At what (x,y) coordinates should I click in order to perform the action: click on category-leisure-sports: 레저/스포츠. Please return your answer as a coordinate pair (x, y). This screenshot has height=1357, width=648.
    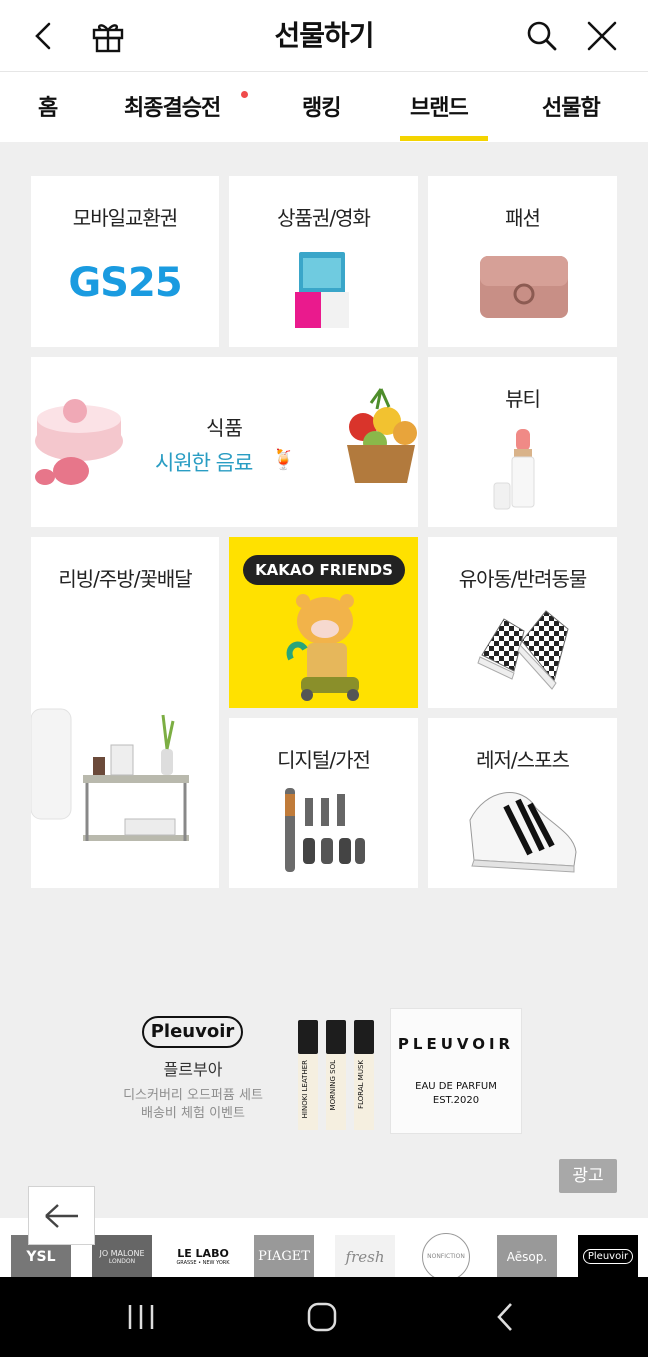
    Looking at the image, I should click on (522, 803).